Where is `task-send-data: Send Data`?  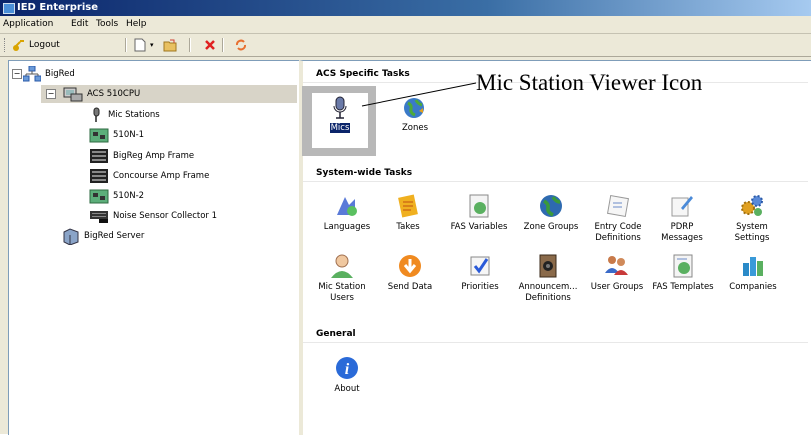 task-send-data: Send Data is located at coordinates (410, 273).